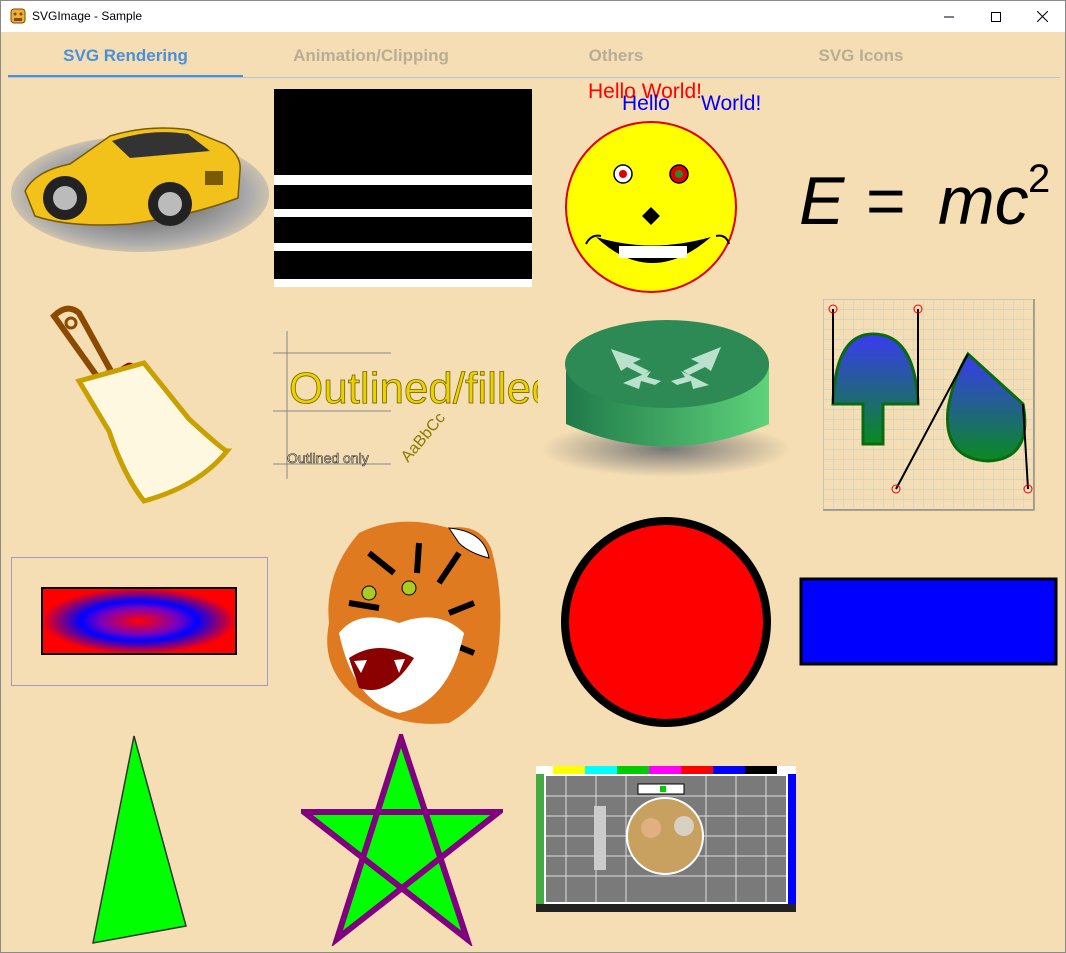  What do you see at coordinates (125, 56) in the screenshot?
I see `tab-svg-rendering: SVG Rendering` at bounding box center [125, 56].